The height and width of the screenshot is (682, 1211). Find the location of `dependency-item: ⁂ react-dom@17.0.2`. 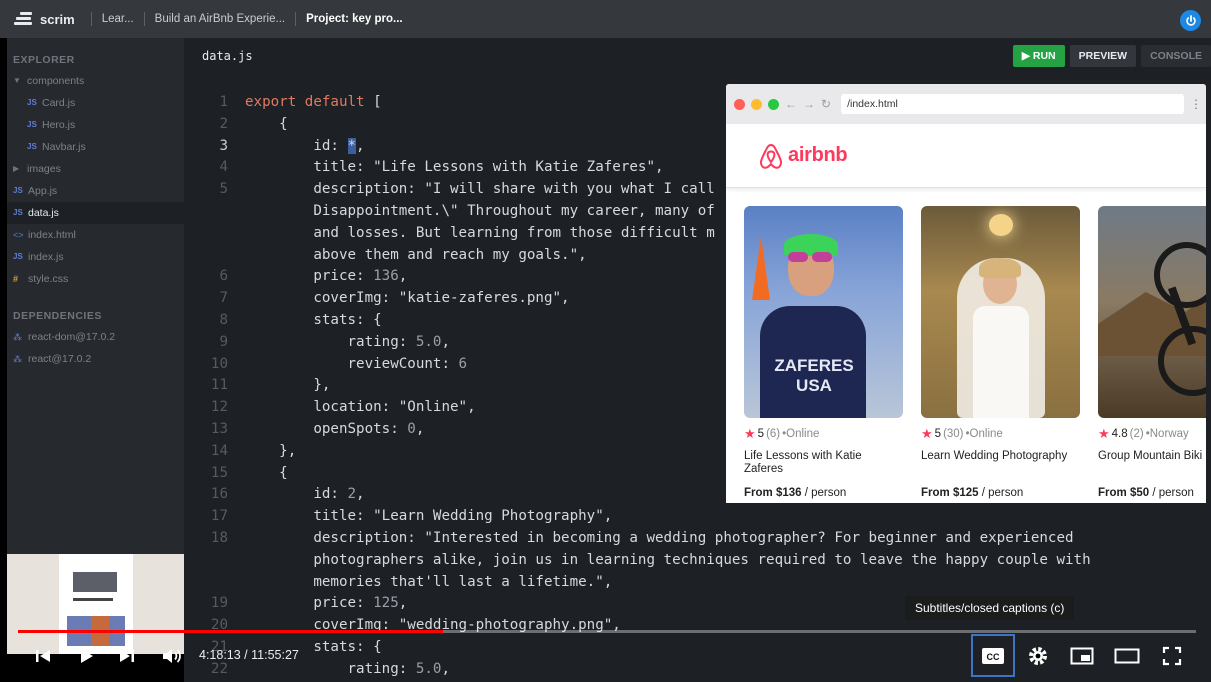

dependency-item: ⁂ react-dom@17.0.2 is located at coordinates (95, 337).